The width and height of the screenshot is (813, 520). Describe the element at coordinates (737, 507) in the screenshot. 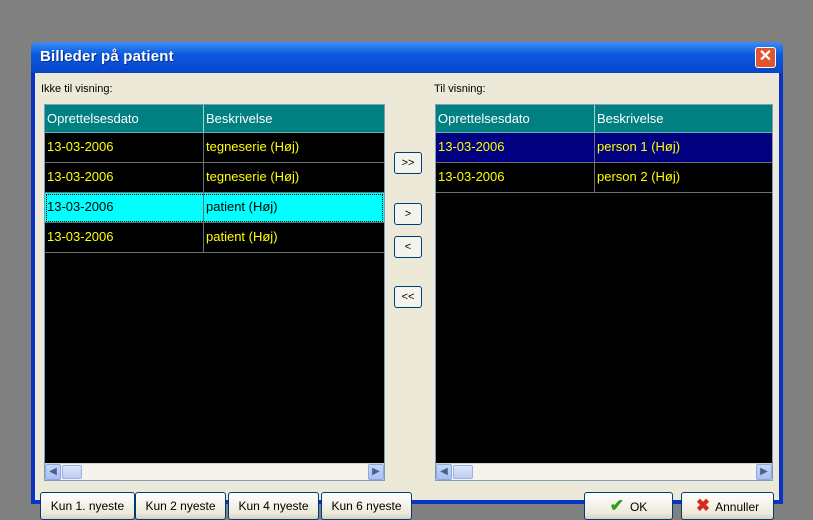

I see `cancel-label: Annuller` at that location.